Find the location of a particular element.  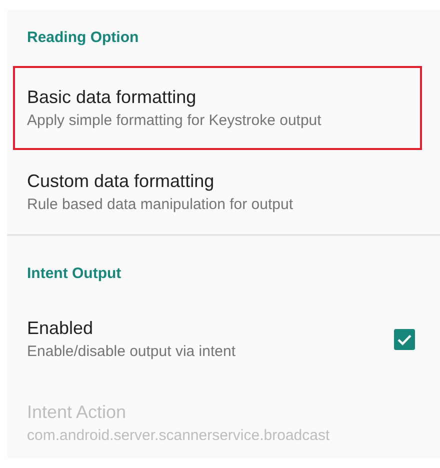

preference-title: Basic data formatting is located at coordinates (112, 97).